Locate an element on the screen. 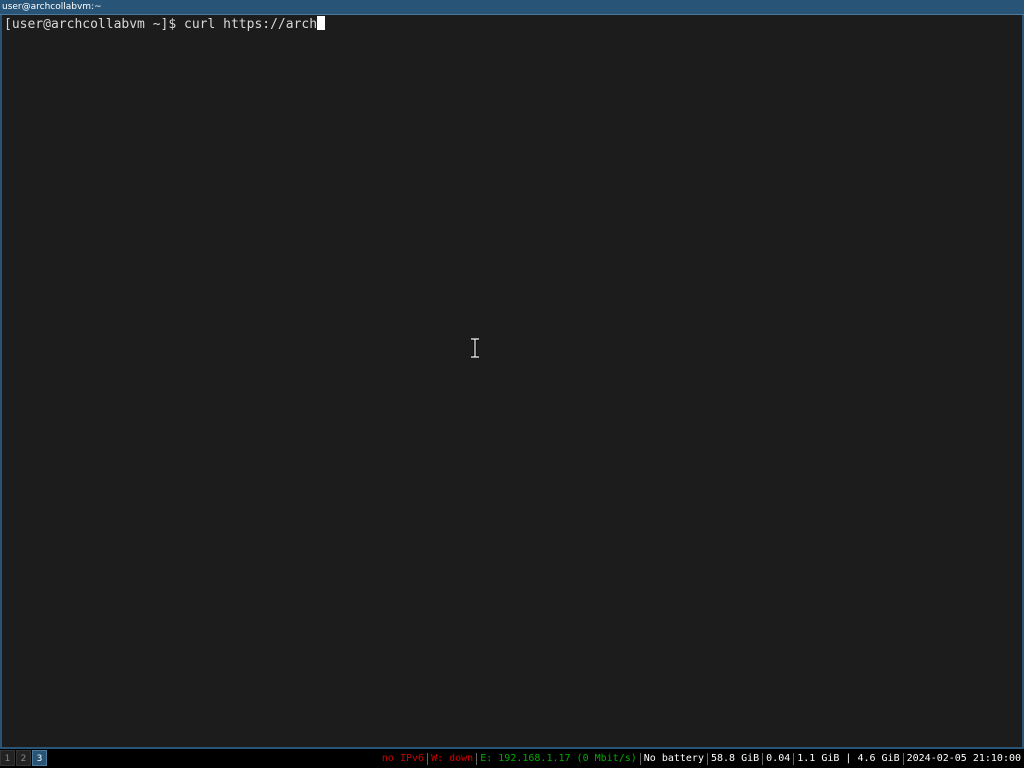 Image resolution: width=1024 pixels, height=768 pixels. ibeam-cursor-icon is located at coordinates (475, 348).